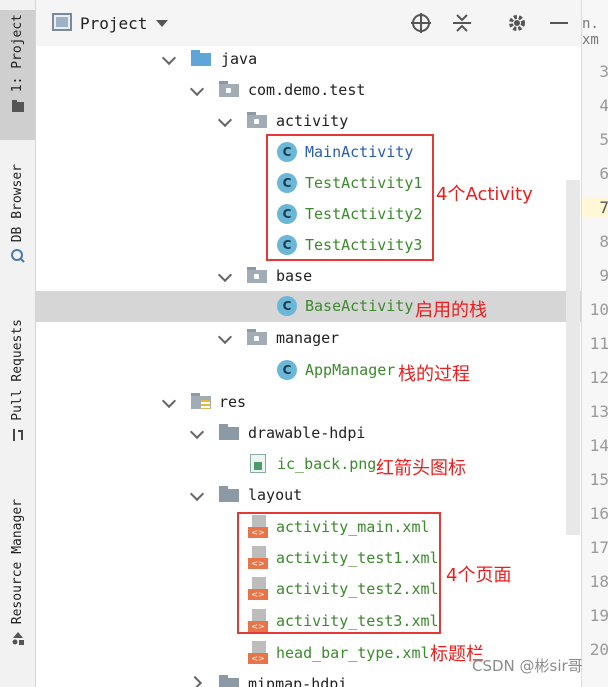 The image size is (608, 687). I want to click on chevron-right-icon, so click(195, 681).